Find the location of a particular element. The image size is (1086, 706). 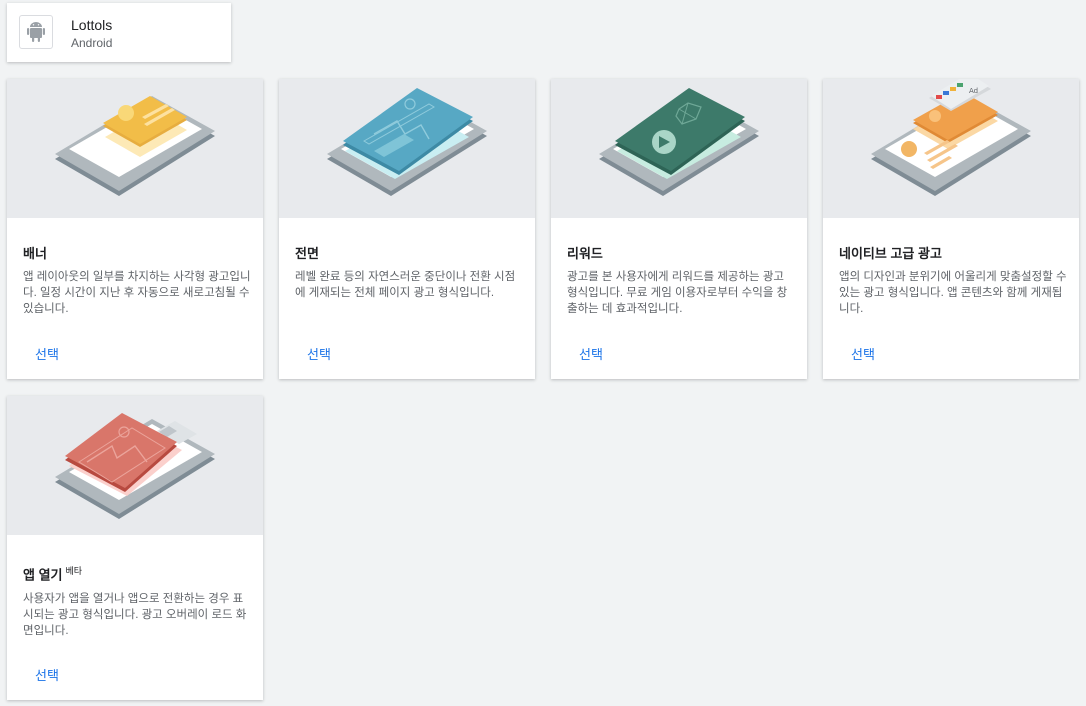

android-icon is located at coordinates (36, 32).